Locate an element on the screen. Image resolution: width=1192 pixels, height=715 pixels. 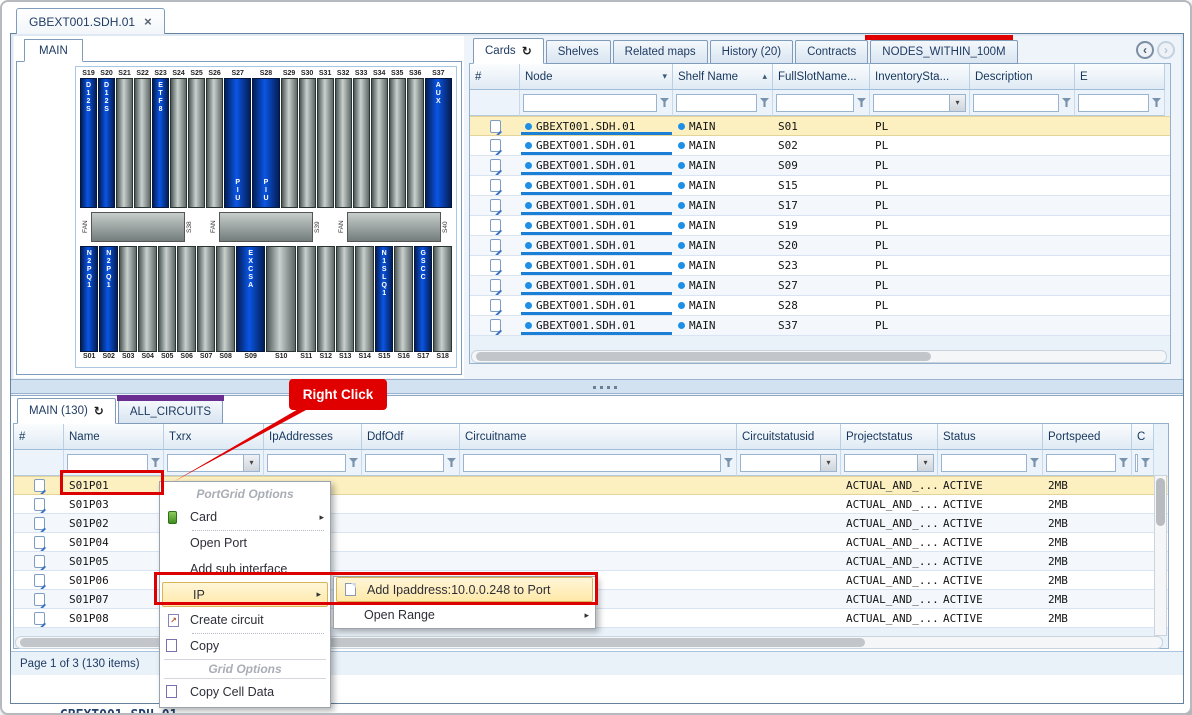
card-s11 is located at coordinates (306, 299).